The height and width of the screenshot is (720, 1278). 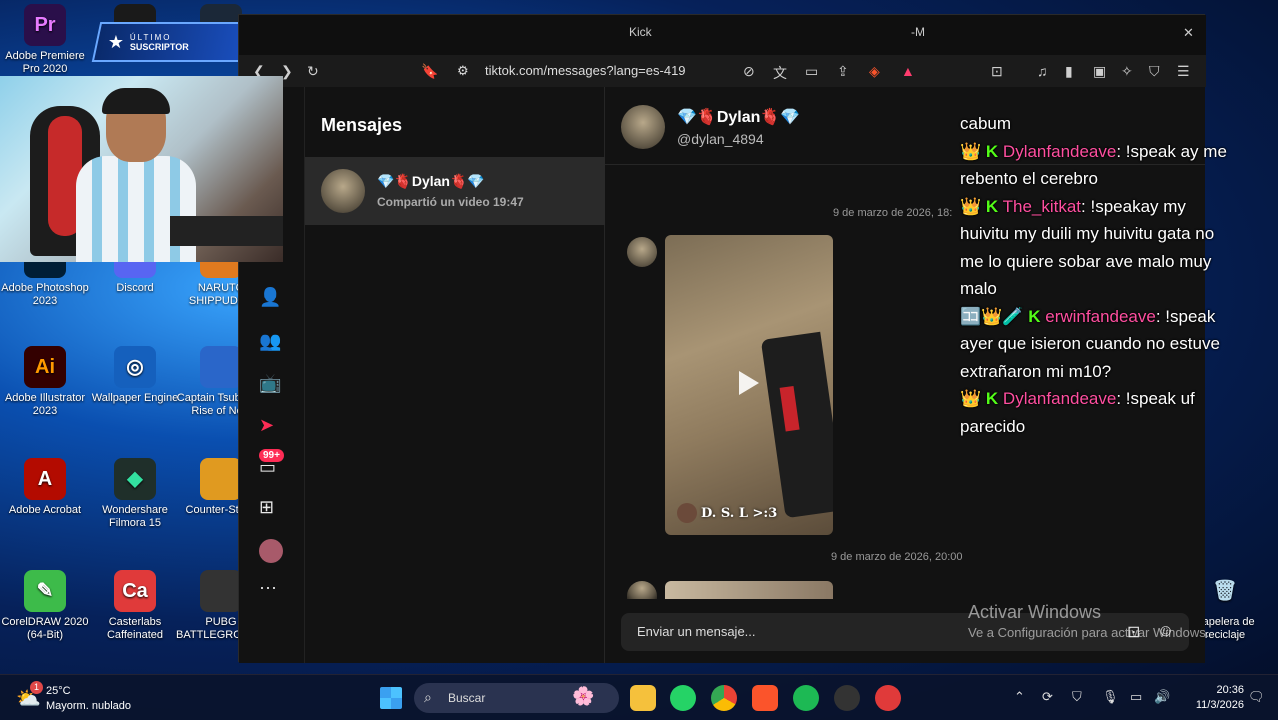 What do you see at coordinates (1110, 697) in the screenshot?
I see `microphone-icon: 🎙` at bounding box center [1110, 697].